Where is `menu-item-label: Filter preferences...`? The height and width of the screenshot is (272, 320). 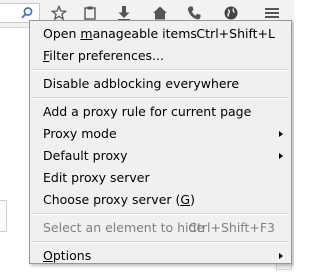 menu-item-label: Filter preferences... is located at coordinates (103, 55).